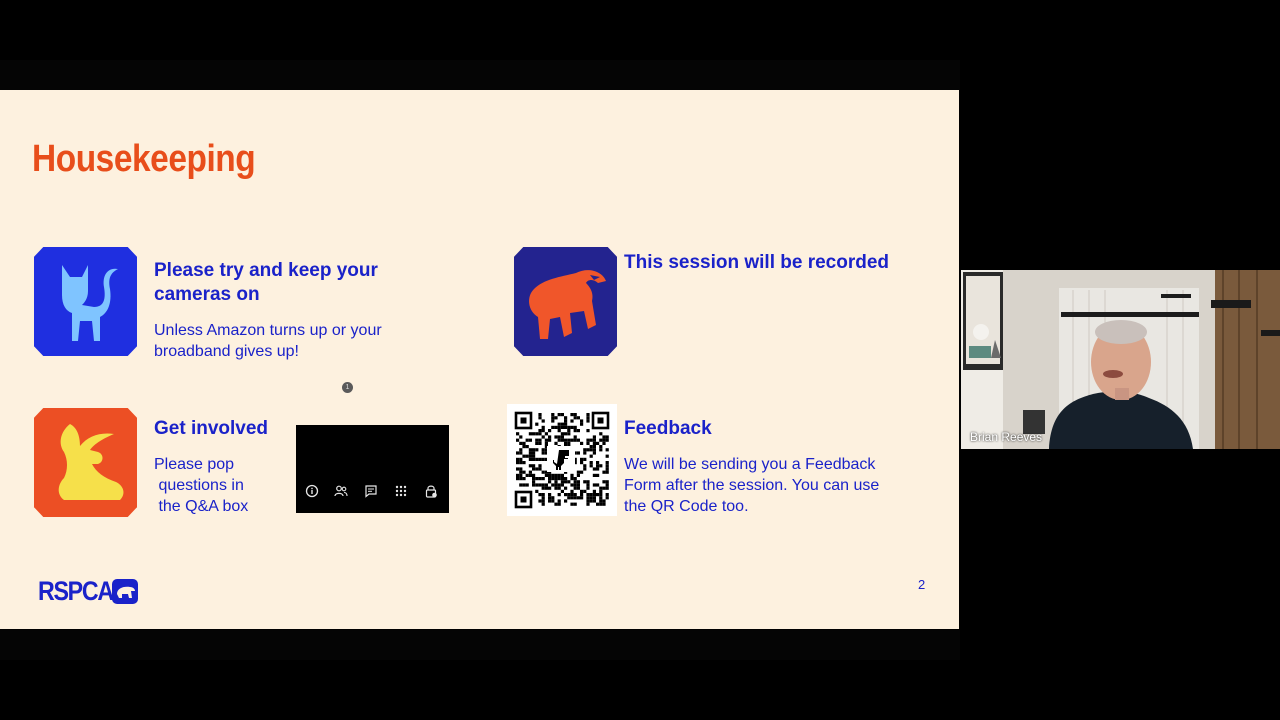 Image resolution: width=1280 pixels, height=720 pixels. Describe the element at coordinates (341, 491) in the screenshot. I see `participants-icon` at that location.